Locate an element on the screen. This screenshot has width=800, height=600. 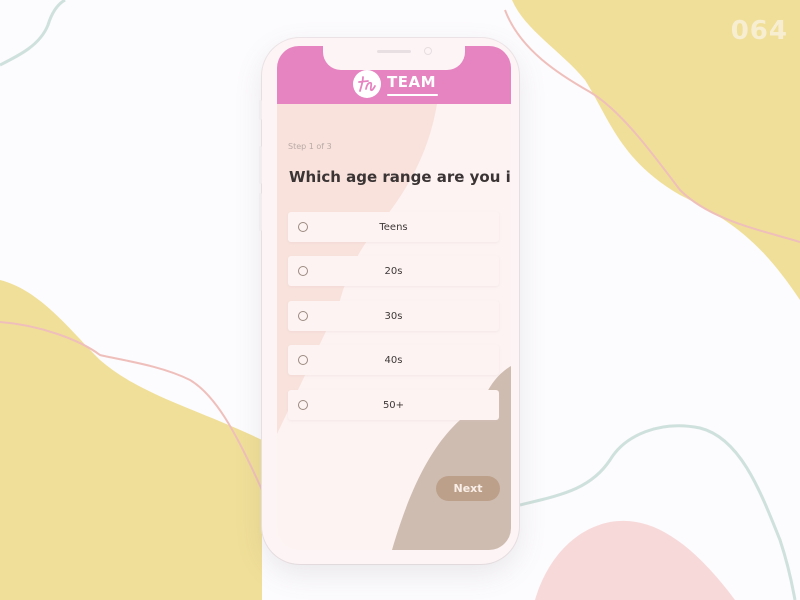
question-title: Which age range are you in? is located at coordinates (400, 177).